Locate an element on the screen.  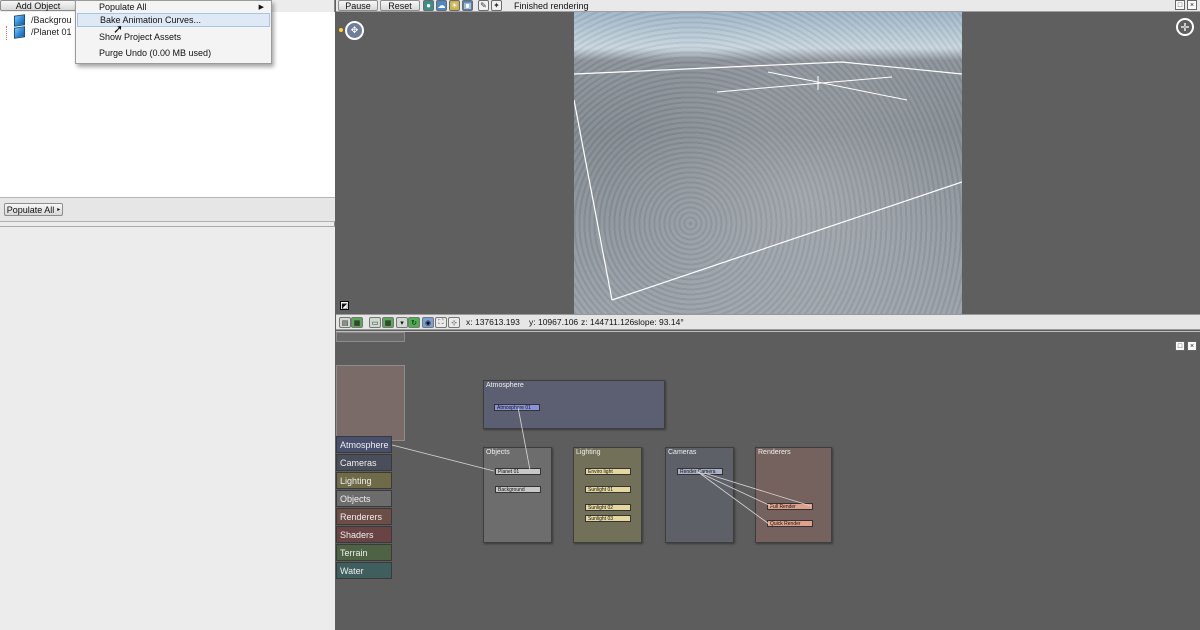
menu-item-populate-all: Populate All ▶ is located at coordinates (173, 7).